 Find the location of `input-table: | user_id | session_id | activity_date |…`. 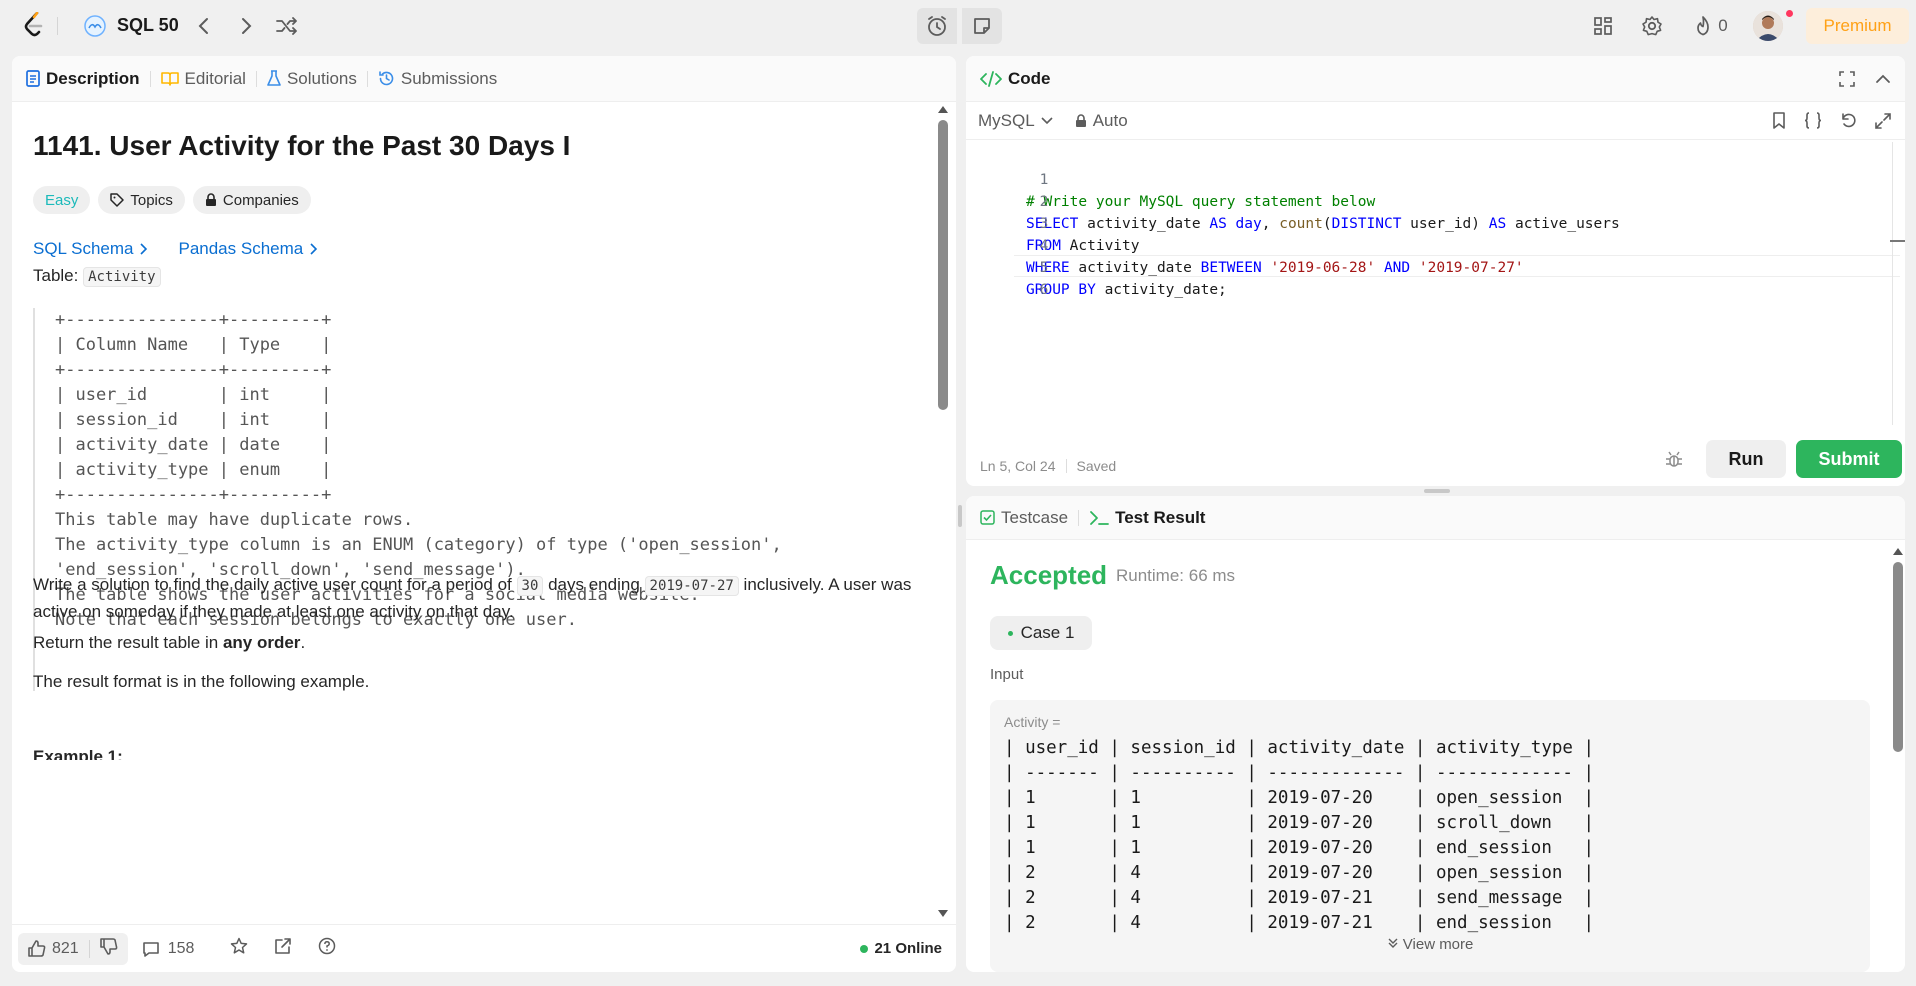

input-table: | user_id | session_id | activity_date |… is located at coordinates (1299, 836).